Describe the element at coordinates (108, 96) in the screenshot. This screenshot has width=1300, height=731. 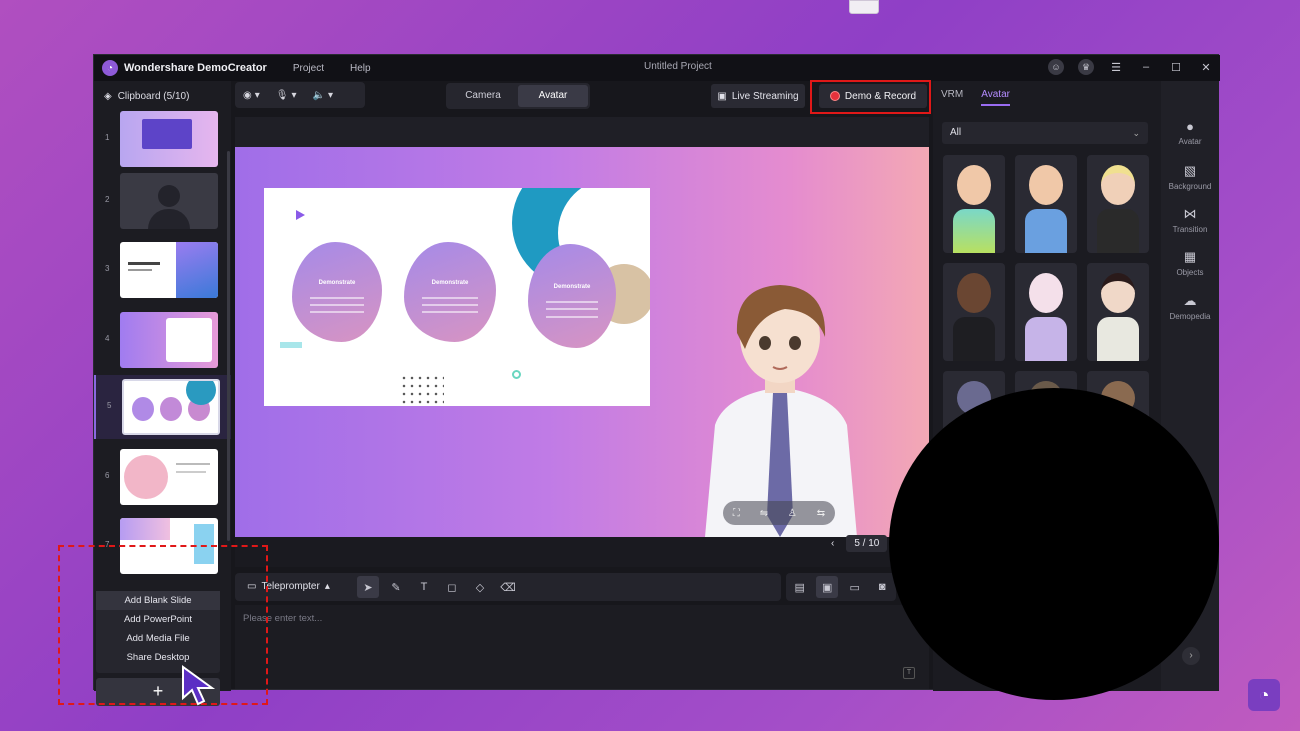
I see `layers-icon: ◈` at that location.